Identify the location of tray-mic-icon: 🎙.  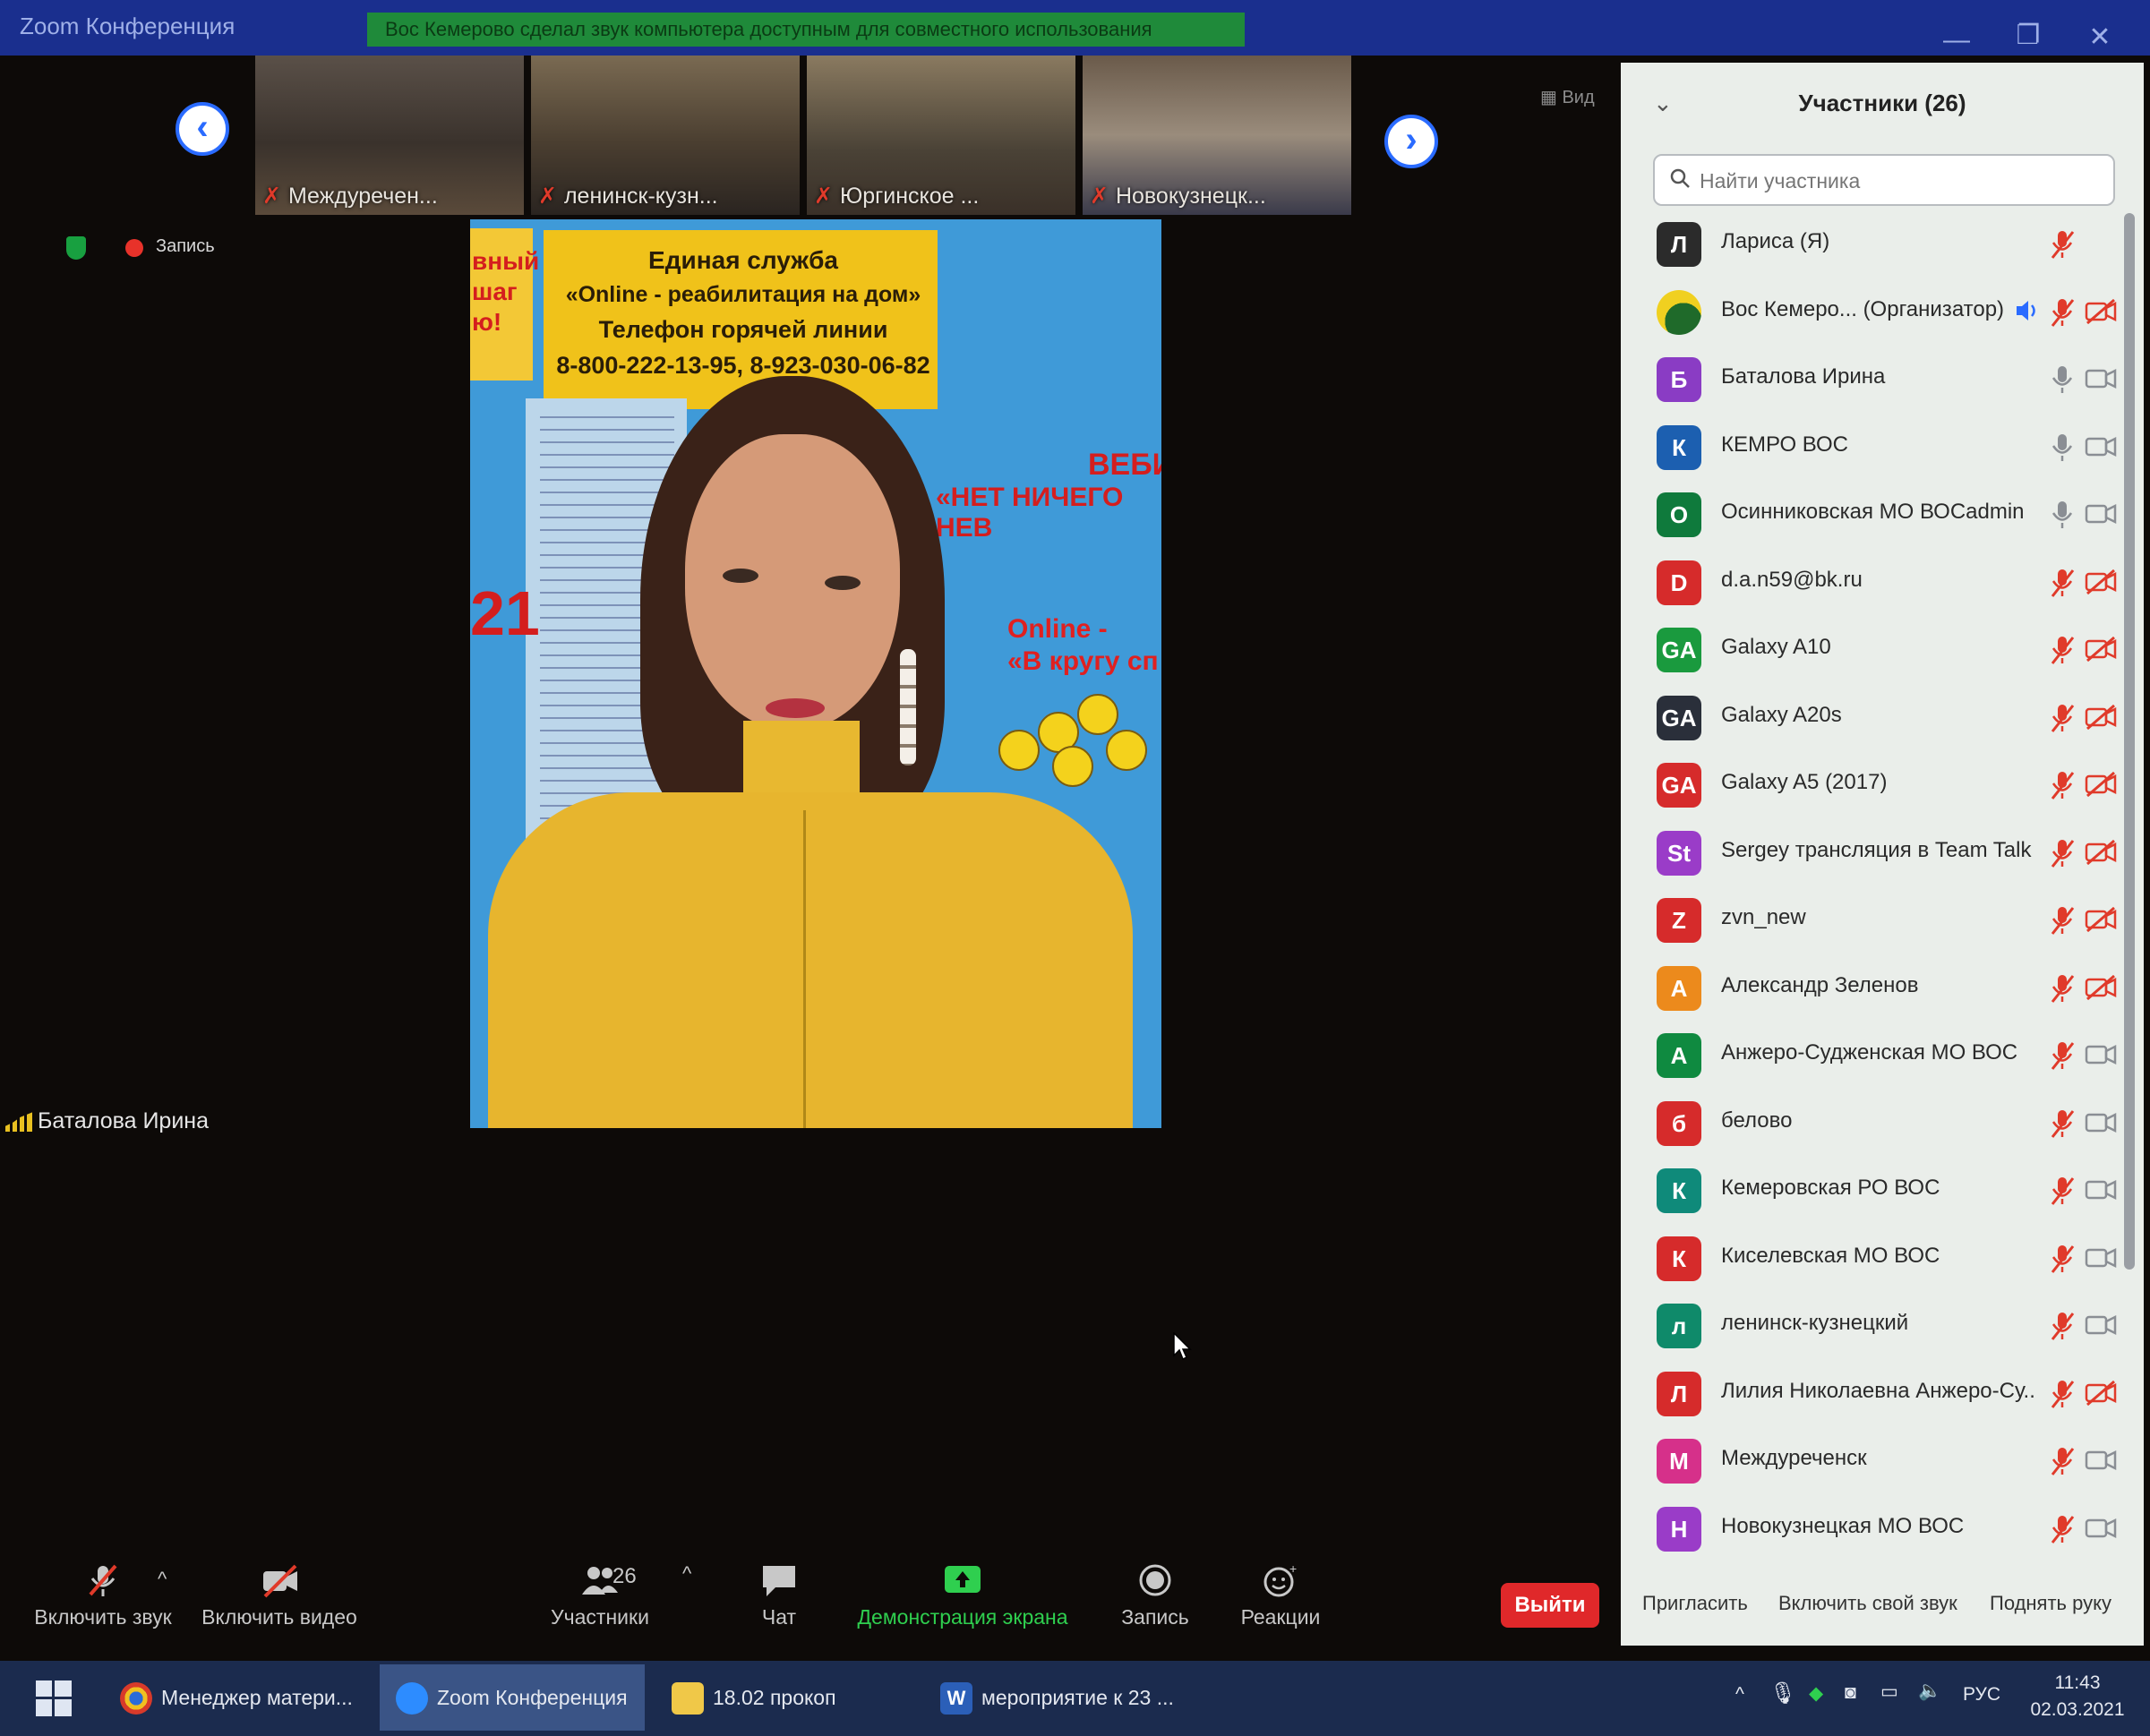
(1783, 1693).